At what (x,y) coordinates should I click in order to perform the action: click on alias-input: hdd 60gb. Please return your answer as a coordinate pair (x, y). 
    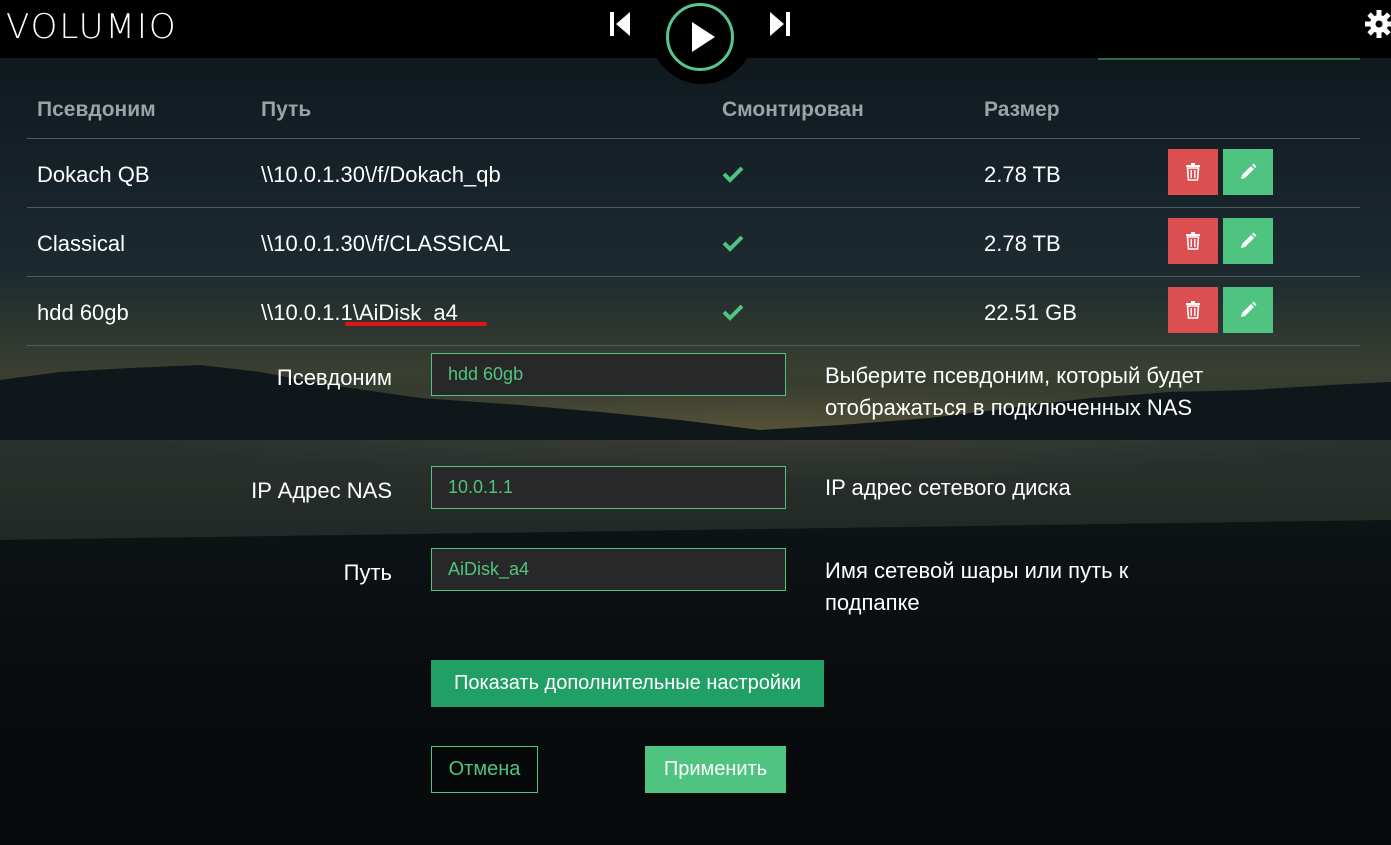
    Looking at the image, I should click on (608, 374).